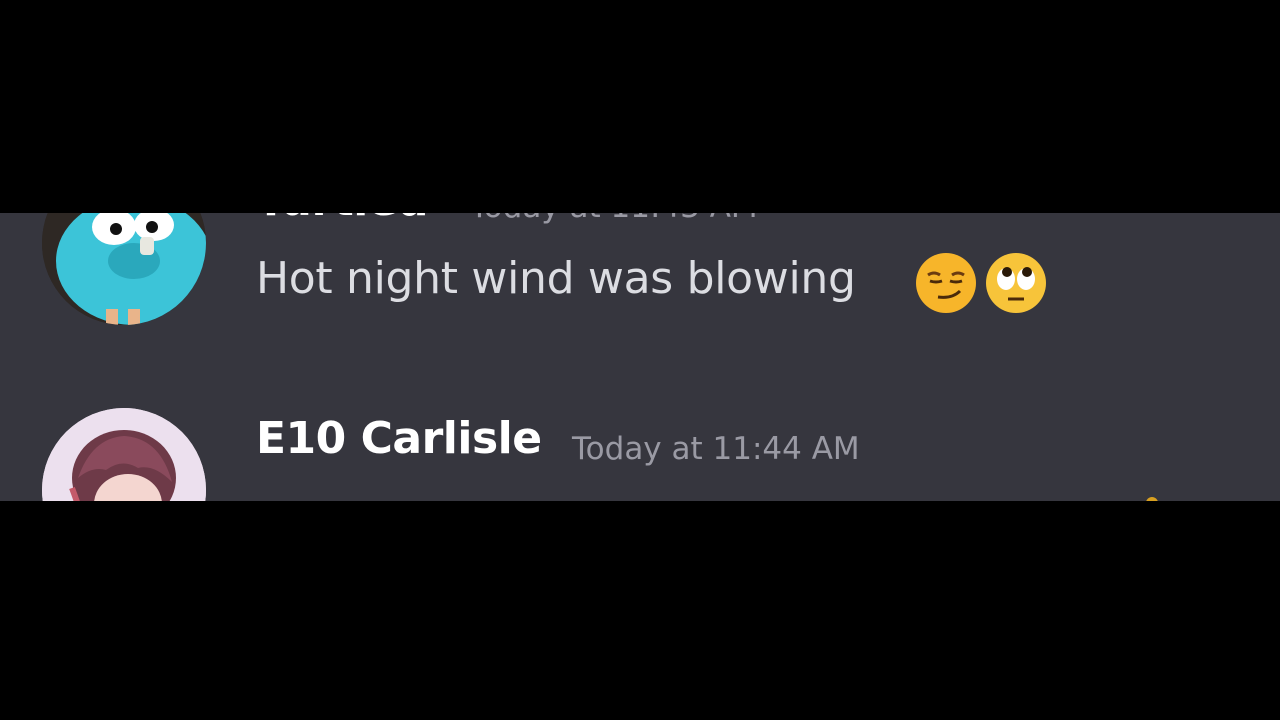 The height and width of the screenshot is (720, 1280). I want to click on user-avatar-turtled, so click(124, 269).